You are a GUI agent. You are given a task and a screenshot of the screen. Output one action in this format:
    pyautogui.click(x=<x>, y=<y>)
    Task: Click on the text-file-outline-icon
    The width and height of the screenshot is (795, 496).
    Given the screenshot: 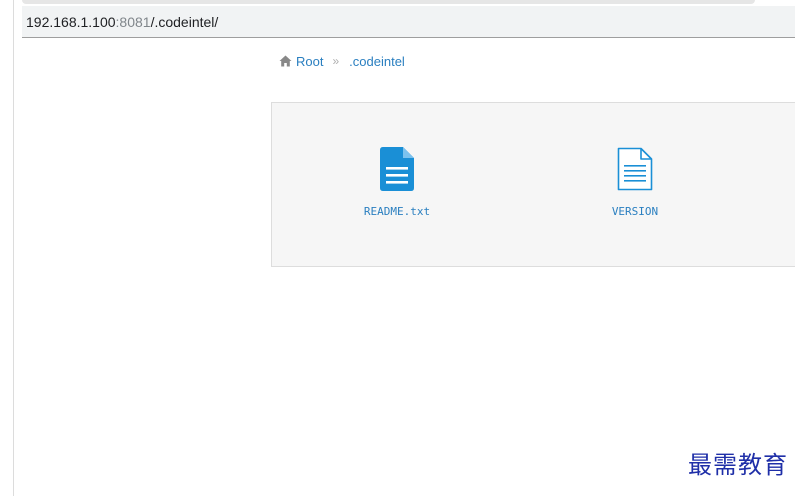 What is the action you would take?
    pyautogui.click(x=635, y=169)
    